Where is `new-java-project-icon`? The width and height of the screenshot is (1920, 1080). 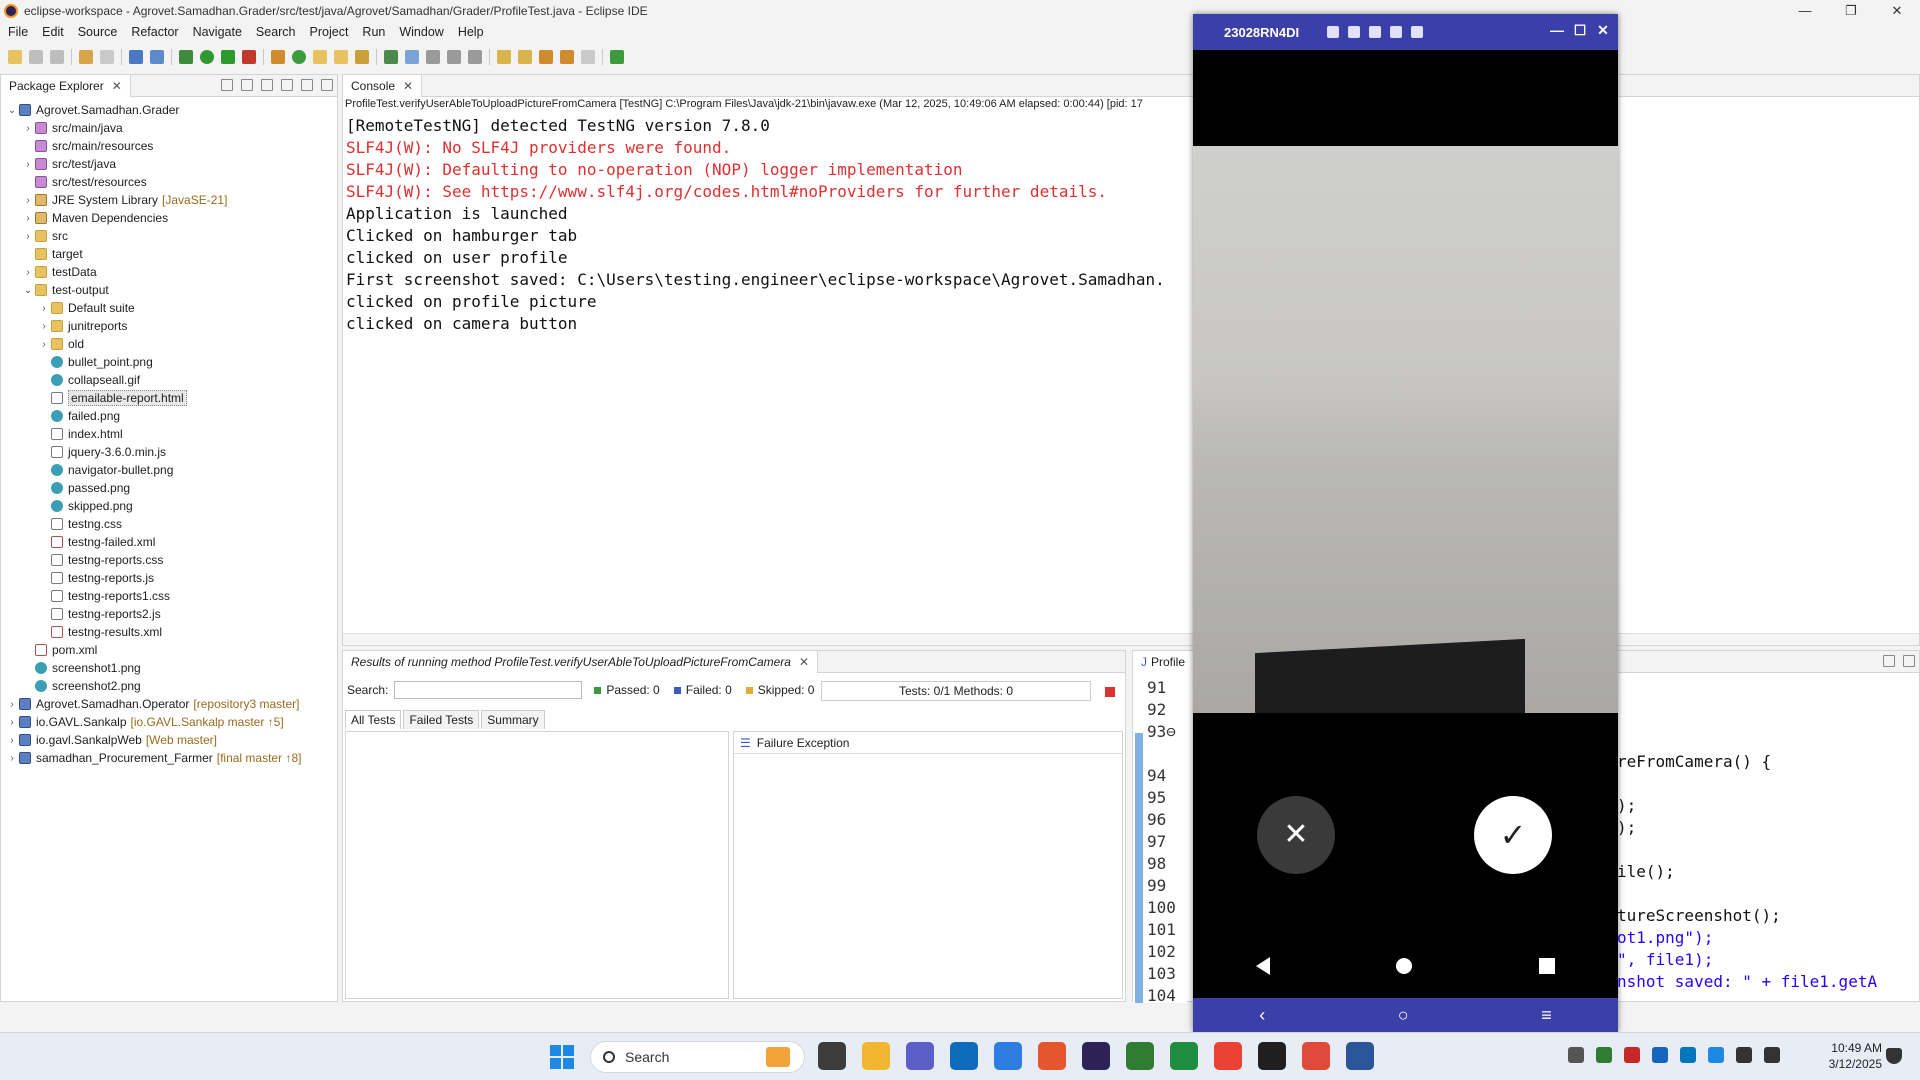
new-java-project-icon is located at coordinates (278, 57).